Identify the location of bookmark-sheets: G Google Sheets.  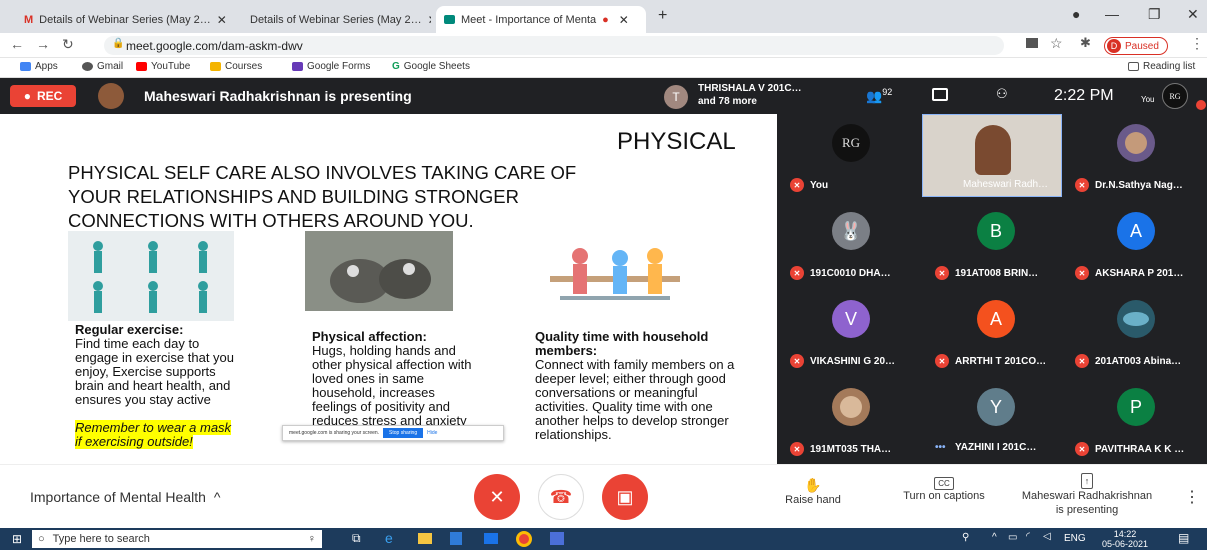
(431, 66).